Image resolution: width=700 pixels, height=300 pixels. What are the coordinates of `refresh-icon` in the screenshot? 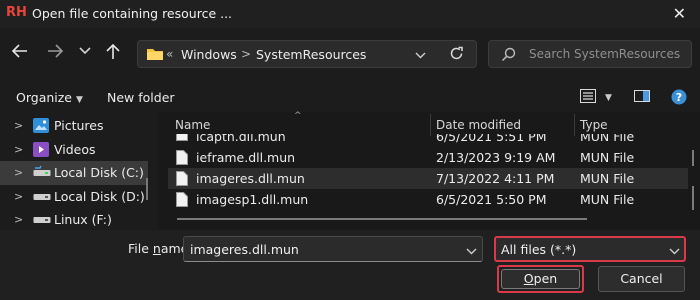 It's located at (456, 53).